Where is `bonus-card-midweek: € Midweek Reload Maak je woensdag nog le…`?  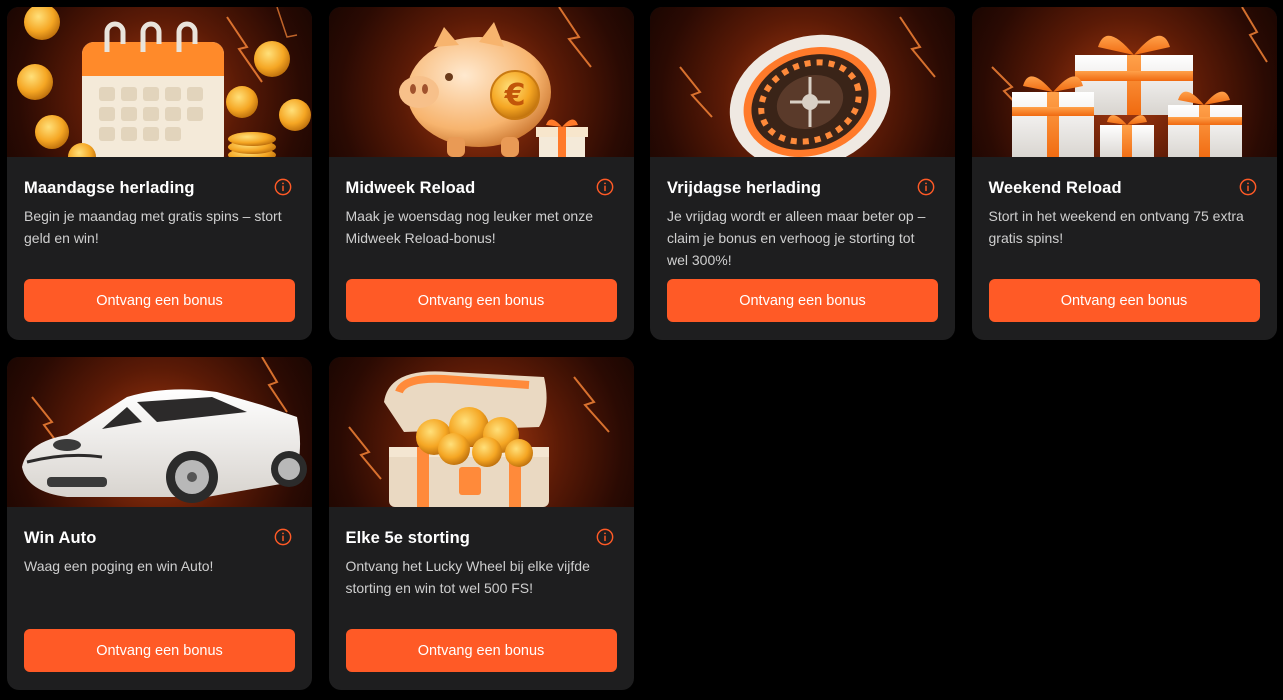
bonus-card-midweek: € Midweek Reload Maak je woensdag nog le… is located at coordinates (481, 173).